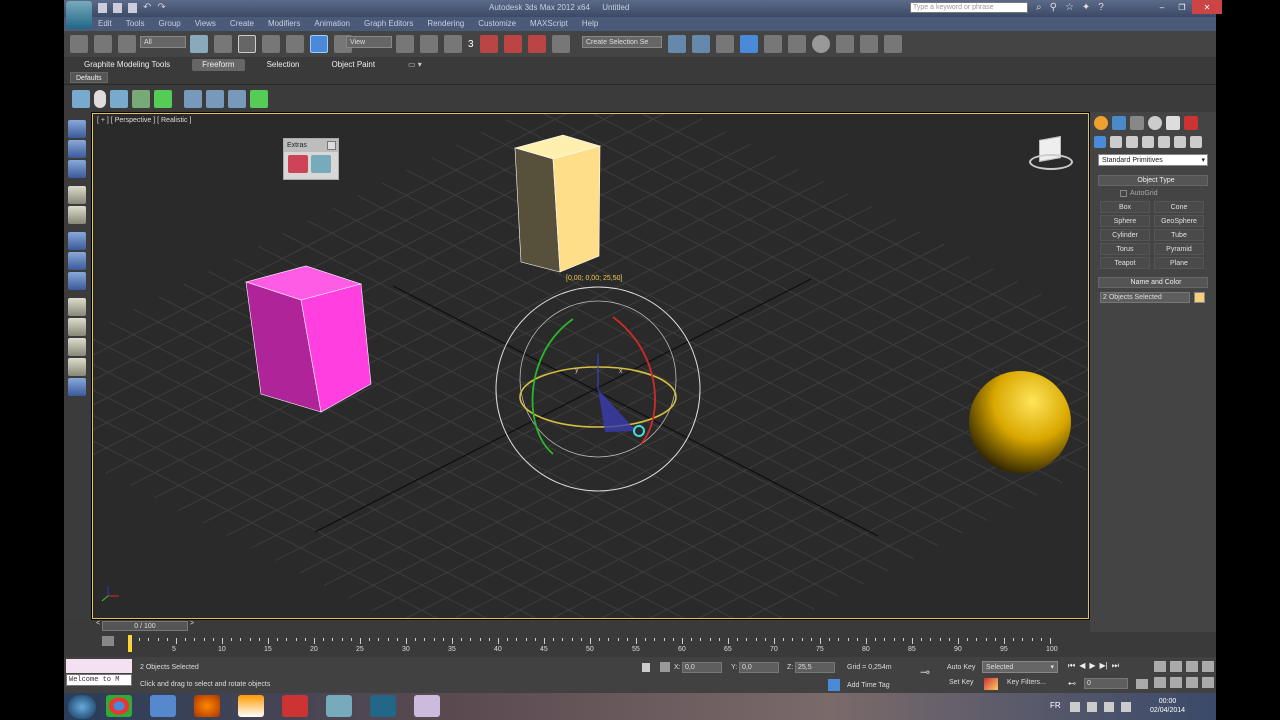 The height and width of the screenshot is (720, 1280). Describe the element at coordinates (79, 44) in the screenshot. I see `link-icon` at that location.